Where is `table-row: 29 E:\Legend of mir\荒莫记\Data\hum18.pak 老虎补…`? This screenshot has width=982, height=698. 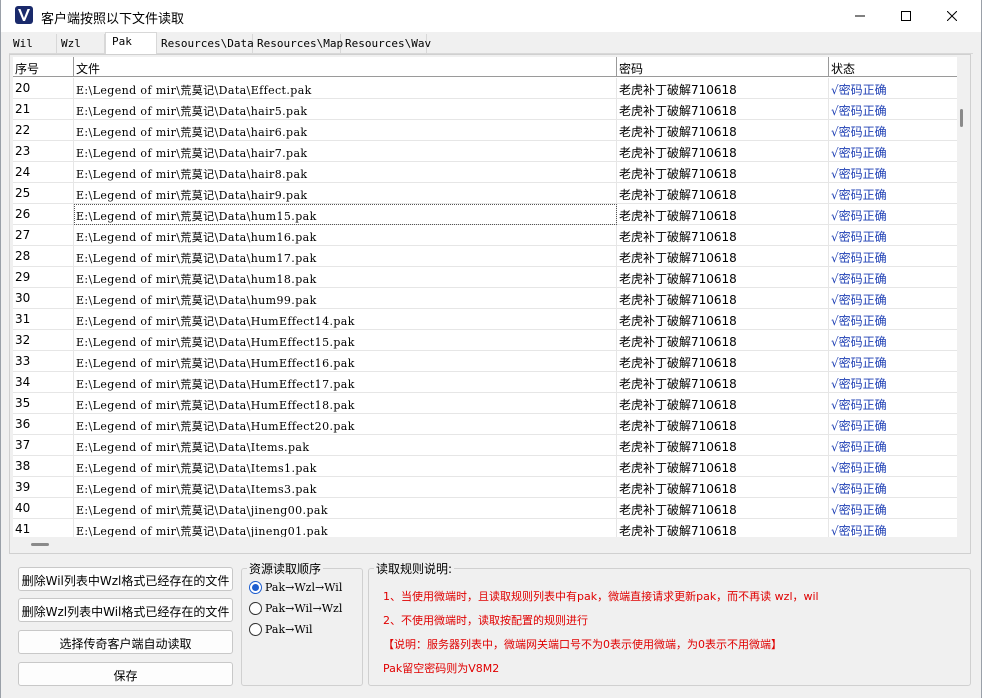 table-row: 29 E:\Legend of mir\荒莫记\Data\hum18.pak 老虎补… is located at coordinates (485, 277).